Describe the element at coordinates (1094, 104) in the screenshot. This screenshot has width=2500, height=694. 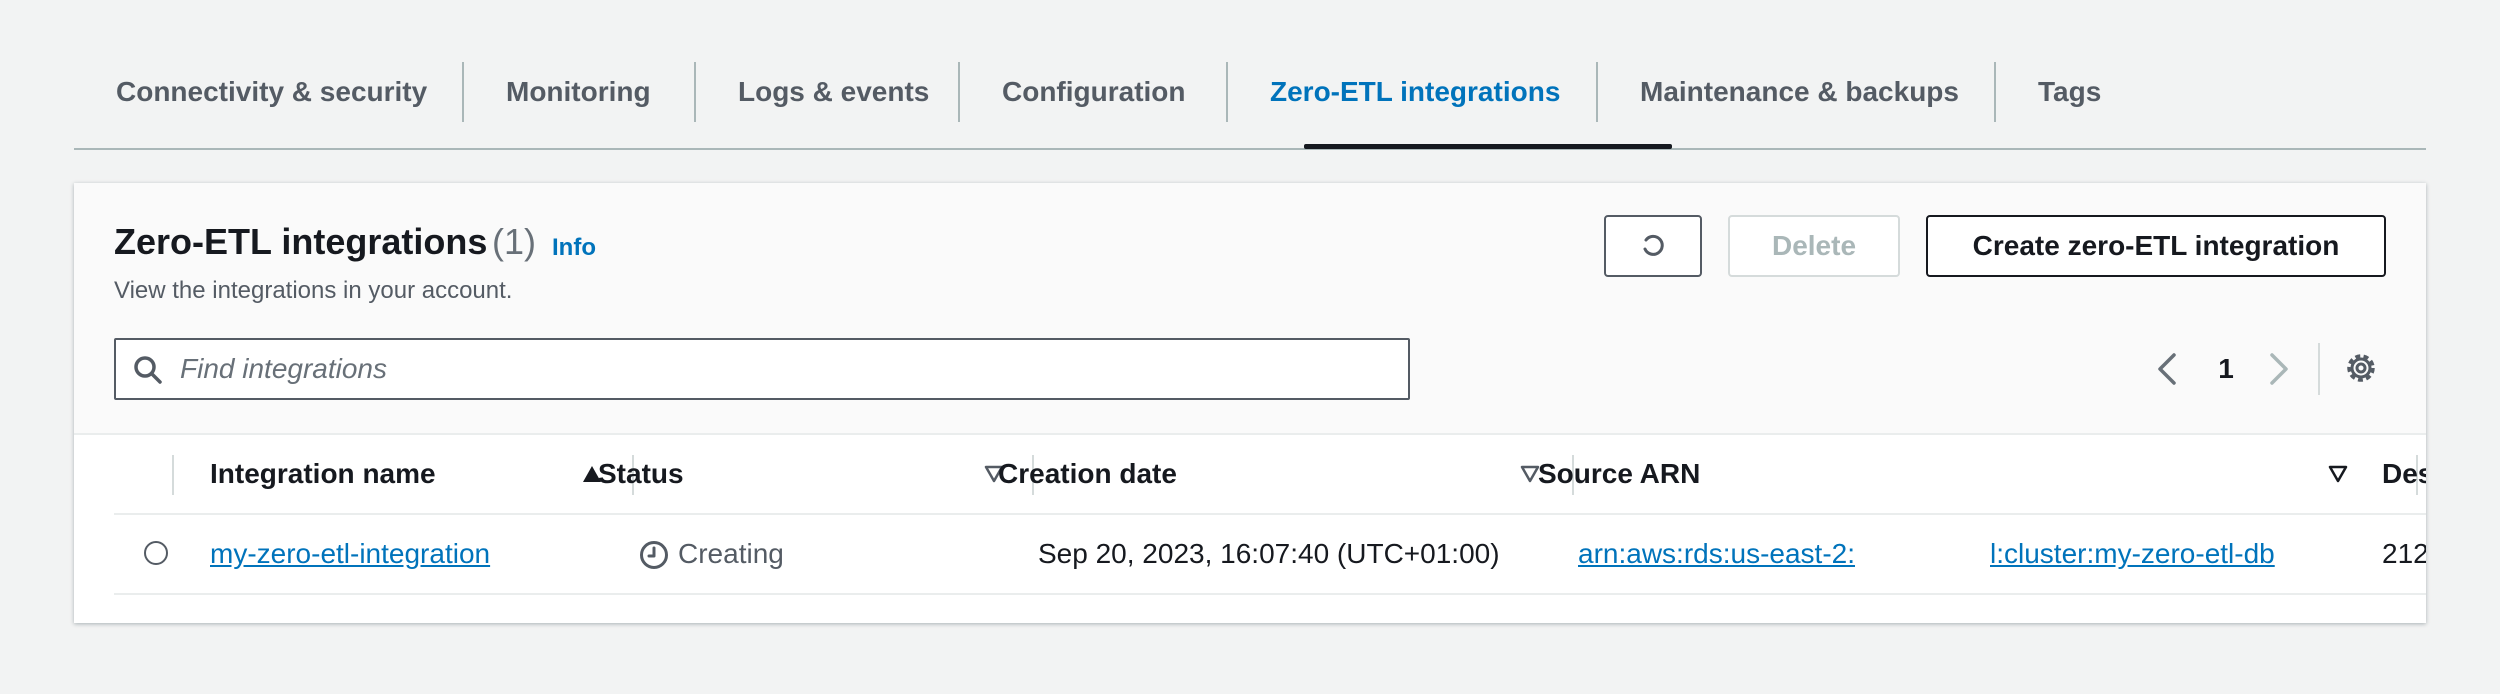
I see `tab-configuration: Configuration` at that location.